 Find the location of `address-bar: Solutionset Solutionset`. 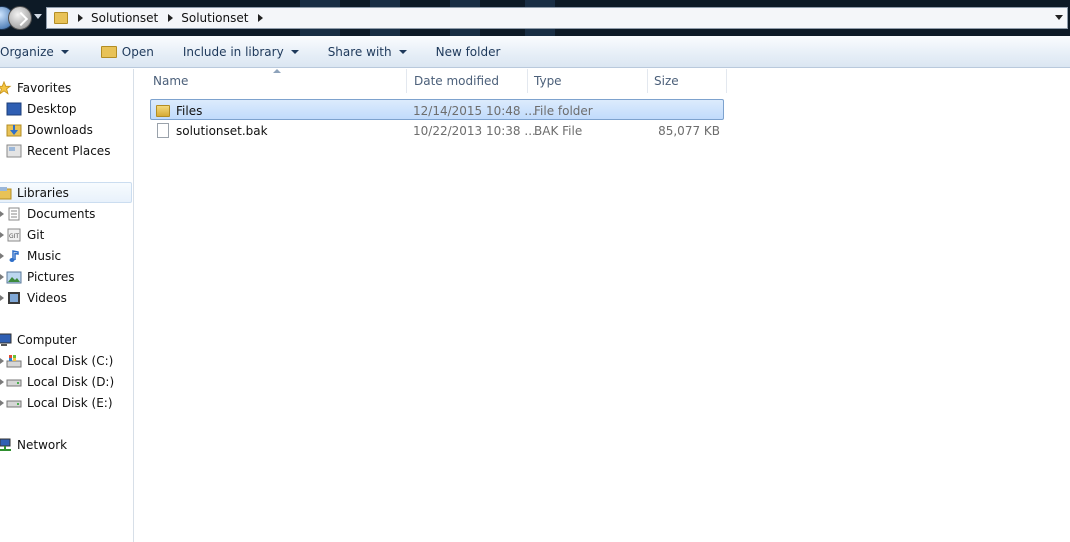

address-bar: Solutionset Solutionset is located at coordinates (557, 18).